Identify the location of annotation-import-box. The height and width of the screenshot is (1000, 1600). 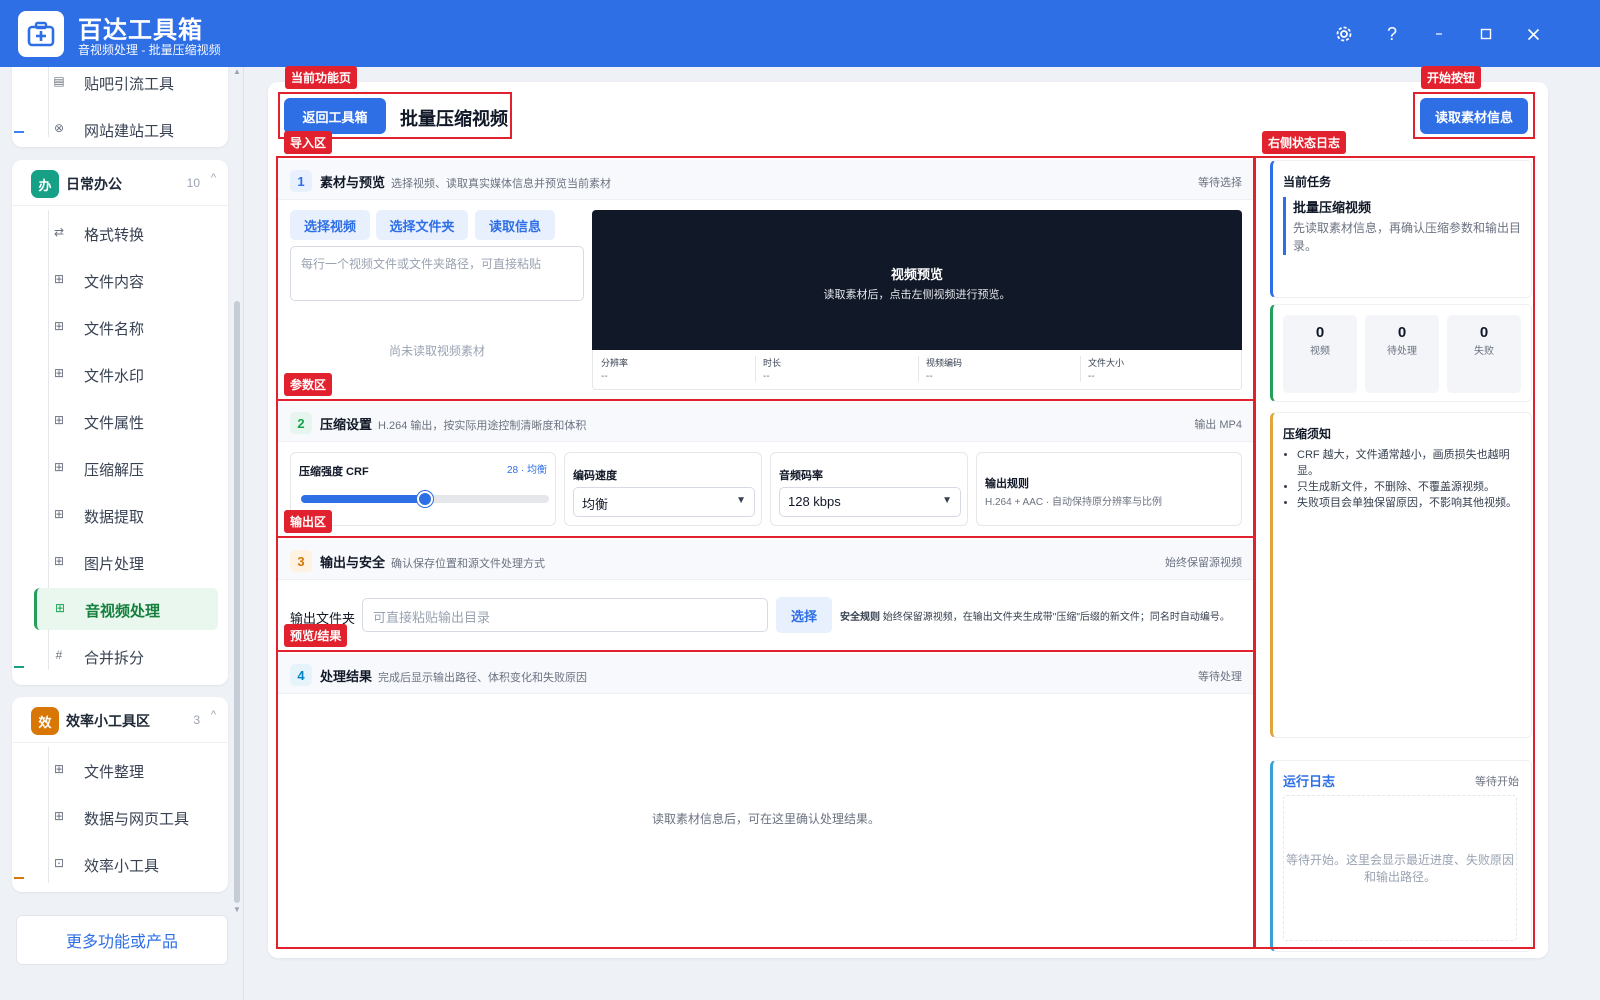
(765, 278).